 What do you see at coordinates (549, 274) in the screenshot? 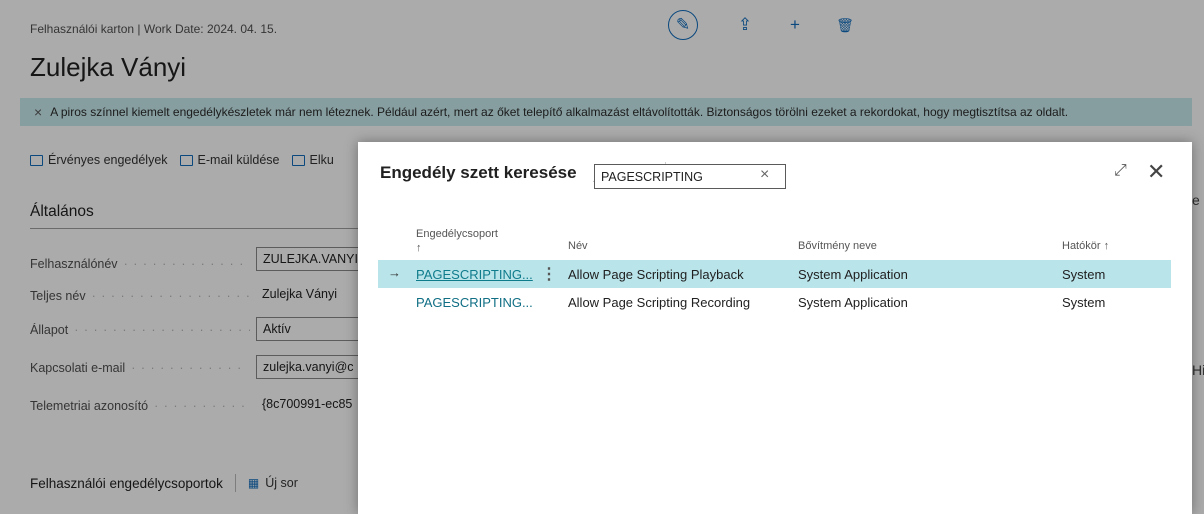
I see `row-actions-icon: ⋮` at bounding box center [549, 274].